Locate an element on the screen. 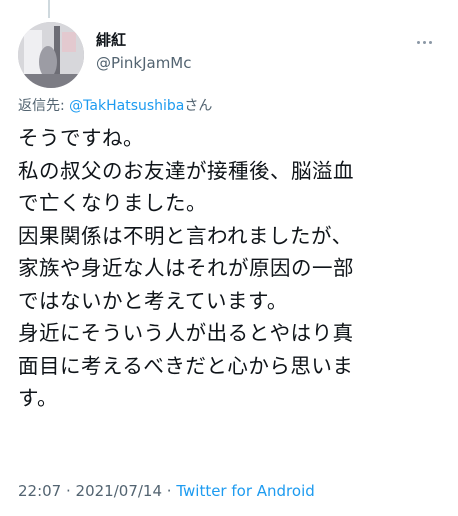 The width and height of the screenshot is (458, 516). tweet-text-line: 因果関係は不明と言われましたが、 is located at coordinates (185, 235).